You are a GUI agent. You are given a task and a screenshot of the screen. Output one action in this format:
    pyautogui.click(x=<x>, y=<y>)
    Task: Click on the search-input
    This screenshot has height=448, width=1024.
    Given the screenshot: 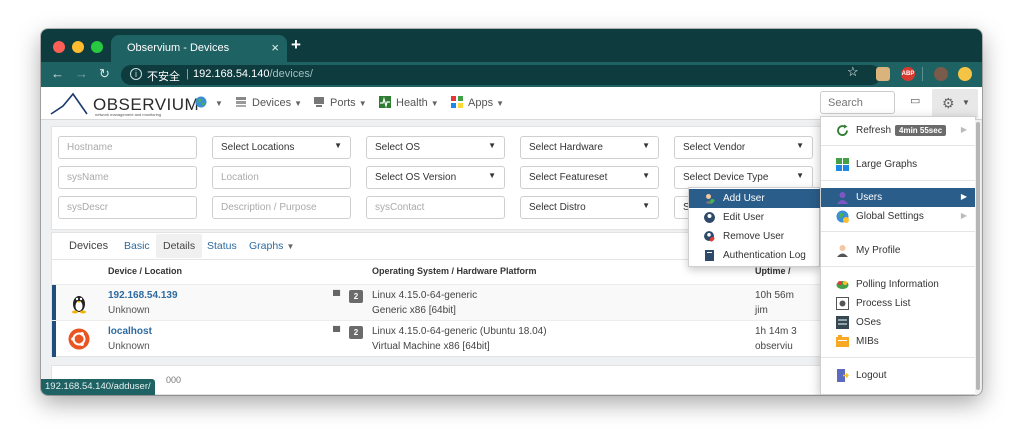 What is the action you would take?
    pyautogui.click(x=857, y=102)
    